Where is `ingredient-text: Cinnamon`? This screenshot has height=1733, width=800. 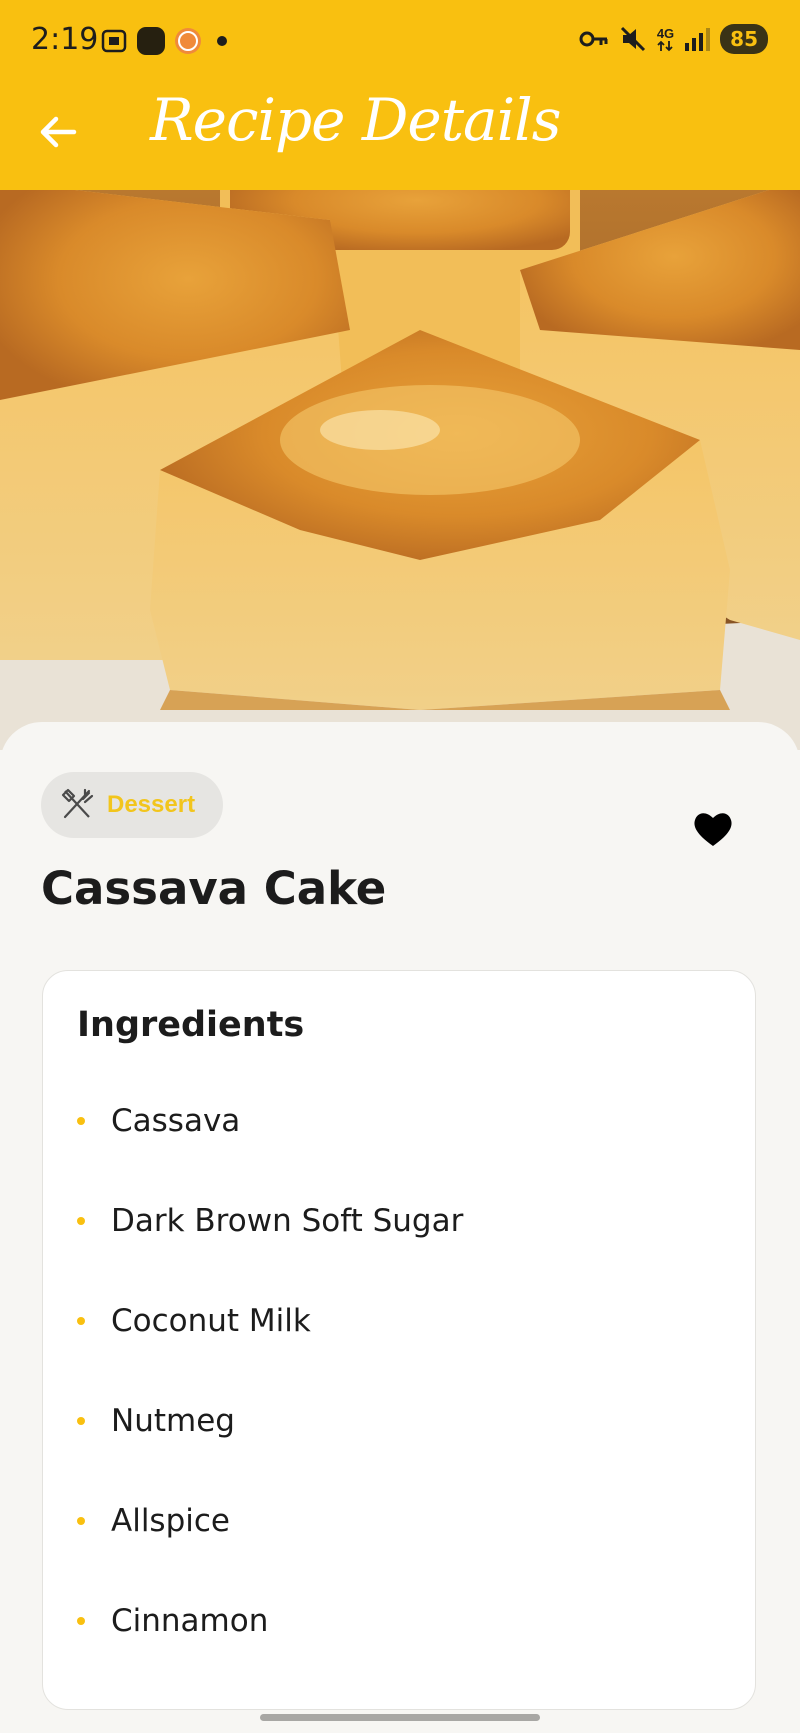
ingredient-text: Cinnamon is located at coordinates (190, 1621).